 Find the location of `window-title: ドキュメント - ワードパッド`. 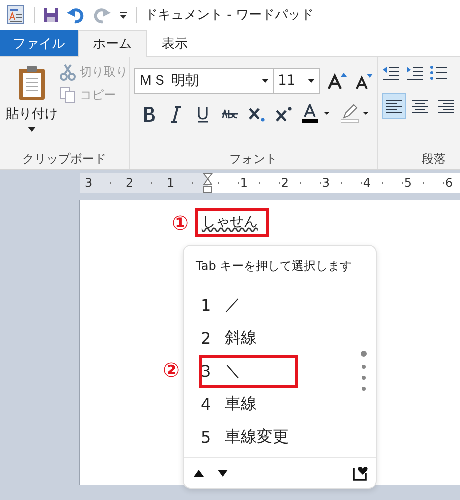

window-title: ドキュメント - ワードパッド is located at coordinates (229, 15).